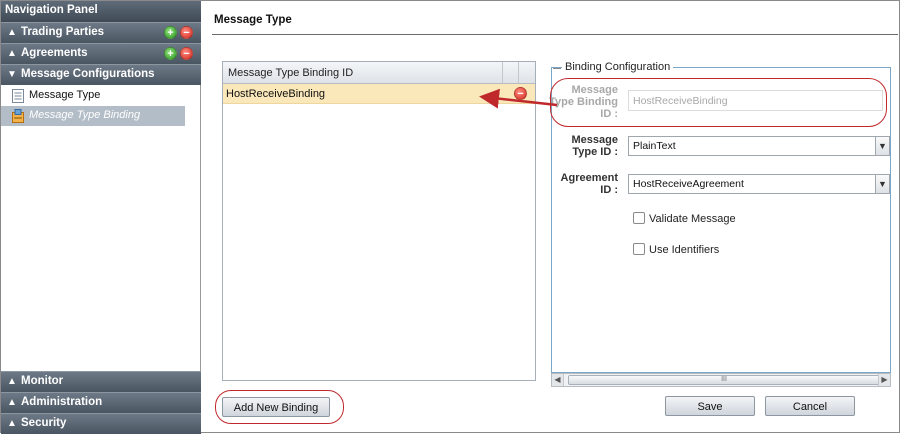  Describe the element at coordinates (62, 402) in the screenshot. I see `nav-section-label: Administration` at that location.